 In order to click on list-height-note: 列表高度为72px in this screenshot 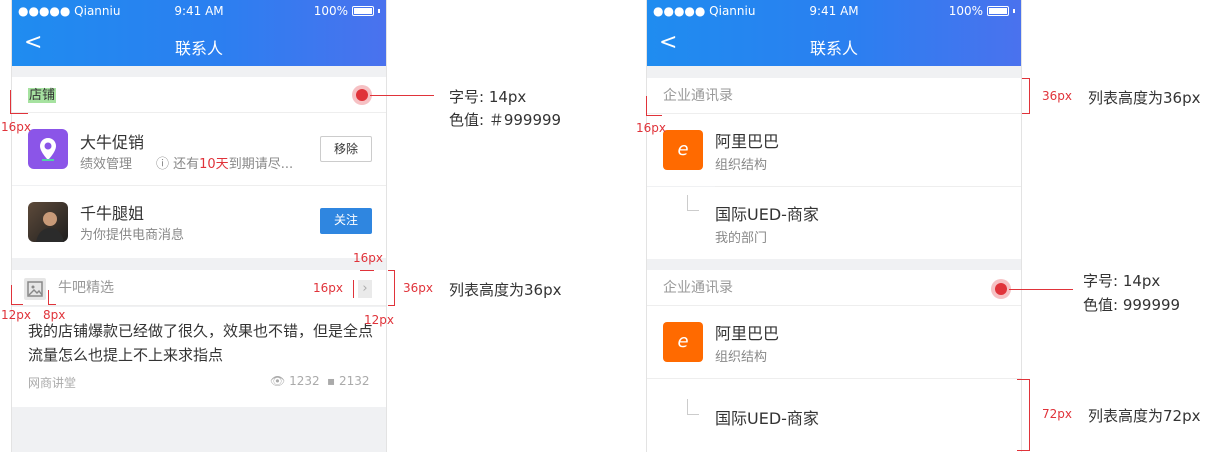, I will do `click(1144, 416)`.